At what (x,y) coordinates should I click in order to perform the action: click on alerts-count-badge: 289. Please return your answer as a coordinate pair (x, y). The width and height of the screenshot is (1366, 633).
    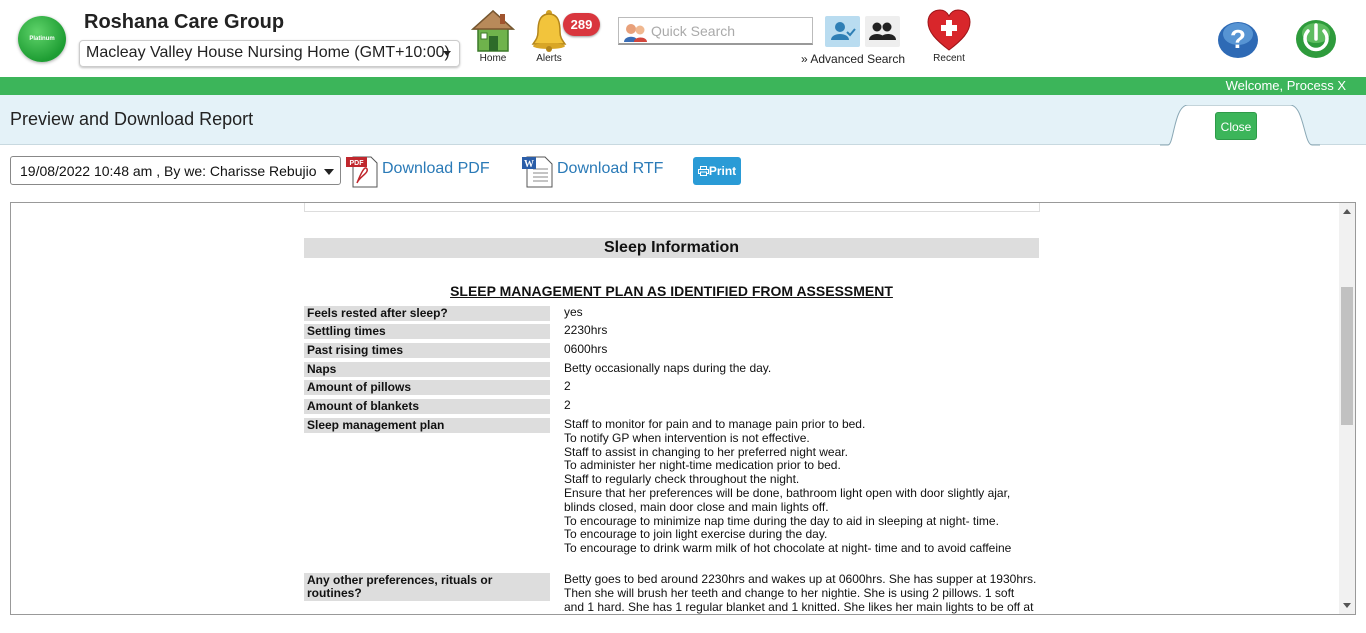
    Looking at the image, I should click on (581, 24).